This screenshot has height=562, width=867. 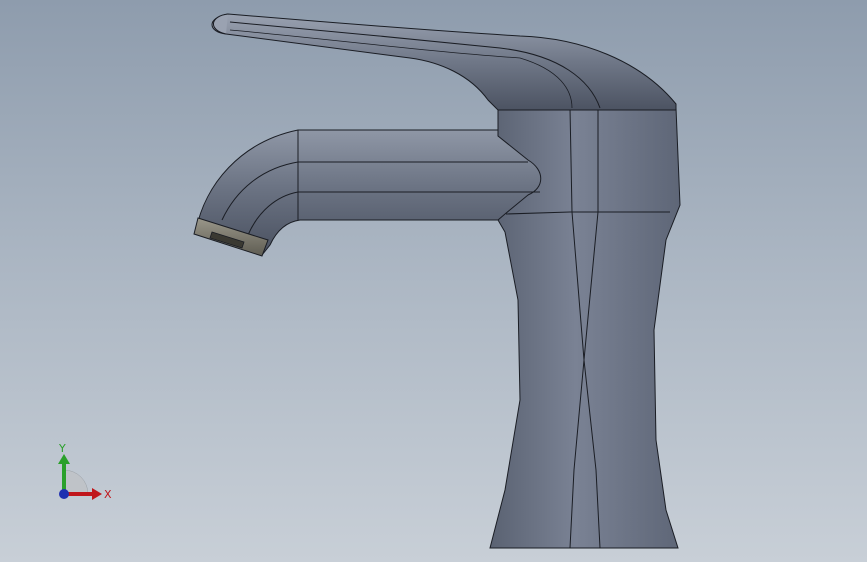 I want to click on y-axis-arrow, so click(x=64, y=459).